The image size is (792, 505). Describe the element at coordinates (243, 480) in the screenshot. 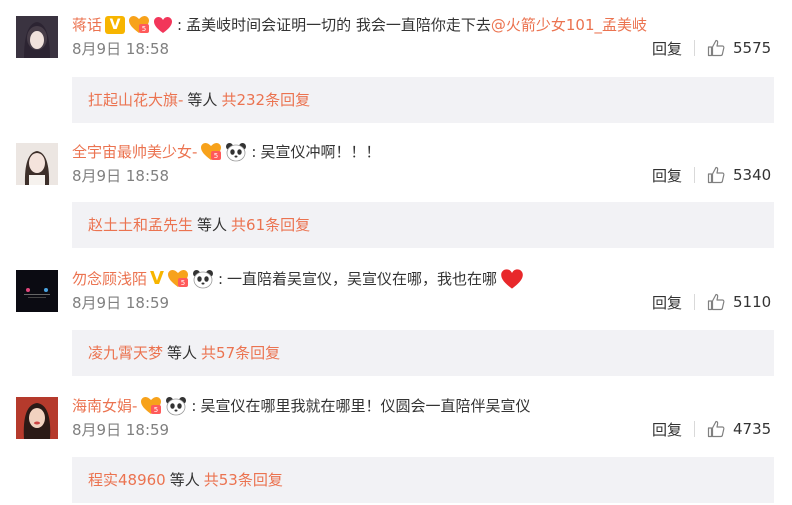

I see `reply-count-link: 共53条回复` at that location.